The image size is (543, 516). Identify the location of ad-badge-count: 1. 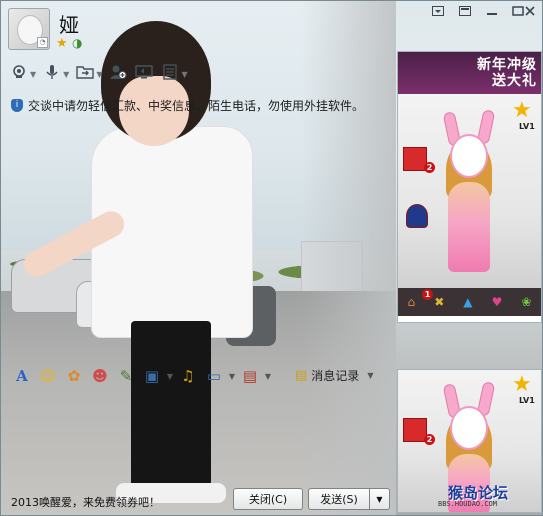
(427, 294).